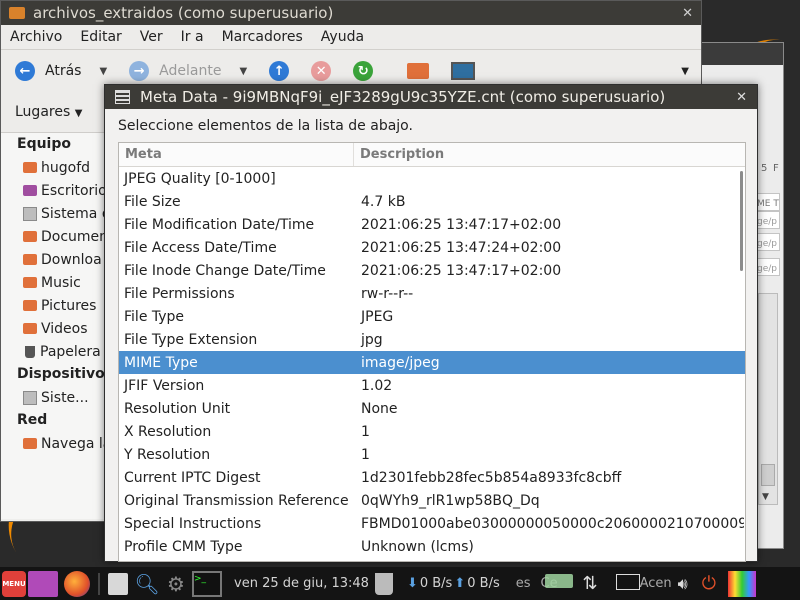 This screenshot has width=800, height=600. Describe the element at coordinates (351, 13) in the screenshot. I see `file-manager-titlebar: archivos_extraidos (como superusuario) ✕` at that location.